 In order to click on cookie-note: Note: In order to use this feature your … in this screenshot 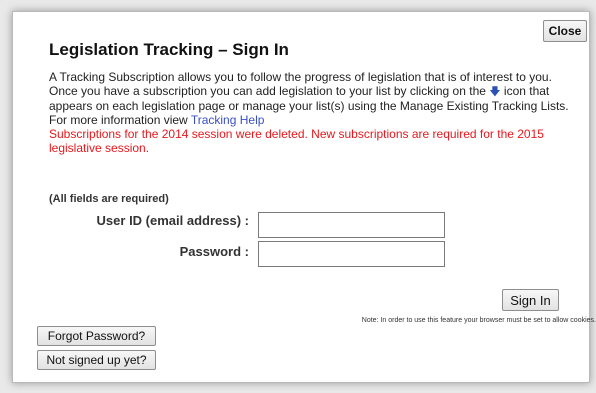, I will do `click(478, 320)`.